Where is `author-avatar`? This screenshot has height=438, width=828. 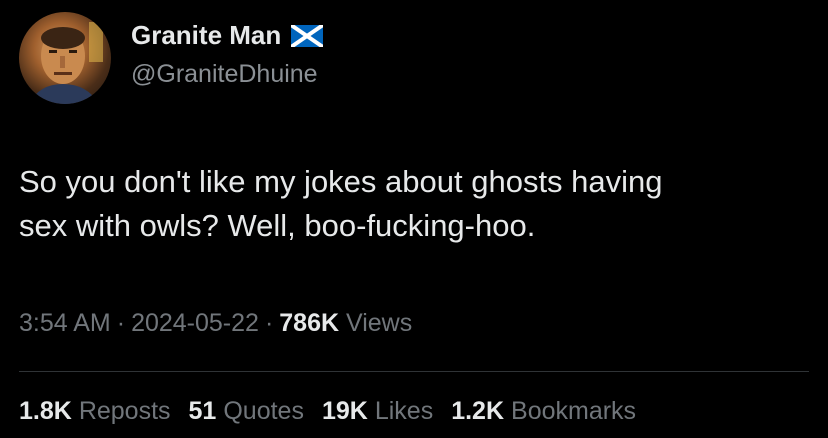 author-avatar is located at coordinates (65, 58).